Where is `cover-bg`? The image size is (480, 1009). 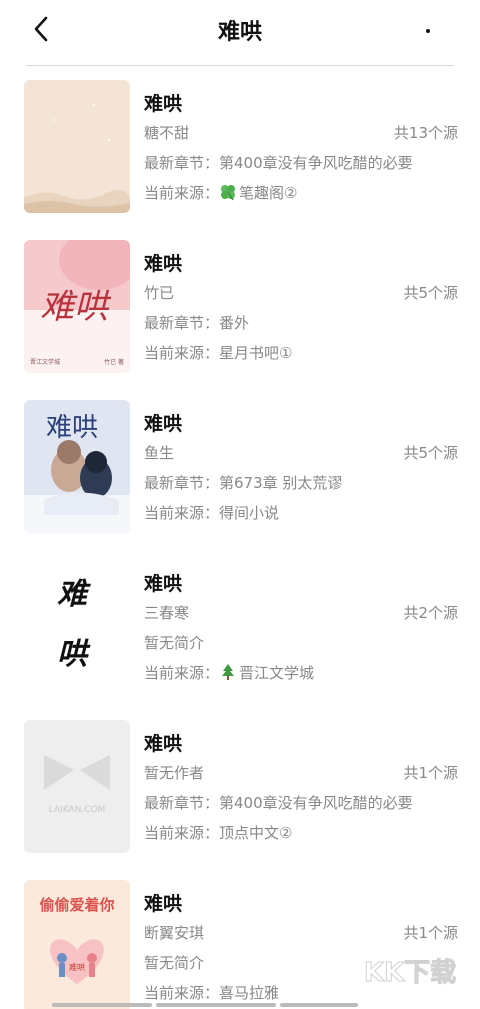 cover-bg is located at coordinates (77, 786).